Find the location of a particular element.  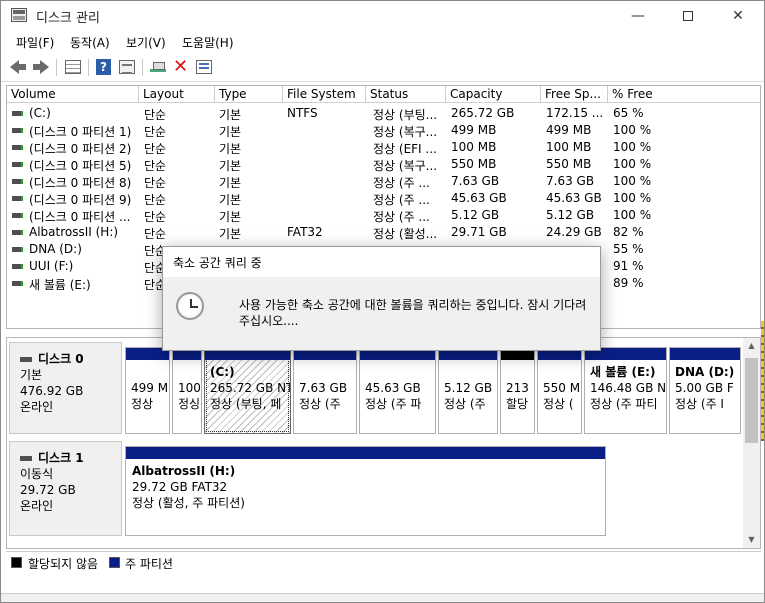

column-header-file-system: File System is located at coordinates (324, 94).